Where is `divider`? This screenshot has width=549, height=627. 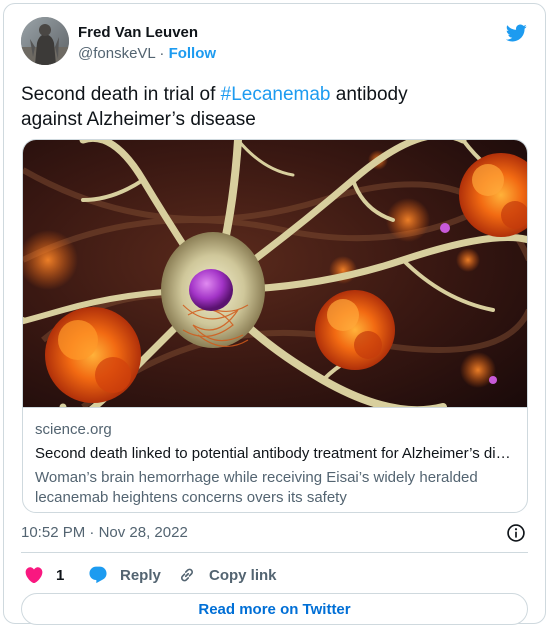
divider is located at coordinates (274, 552).